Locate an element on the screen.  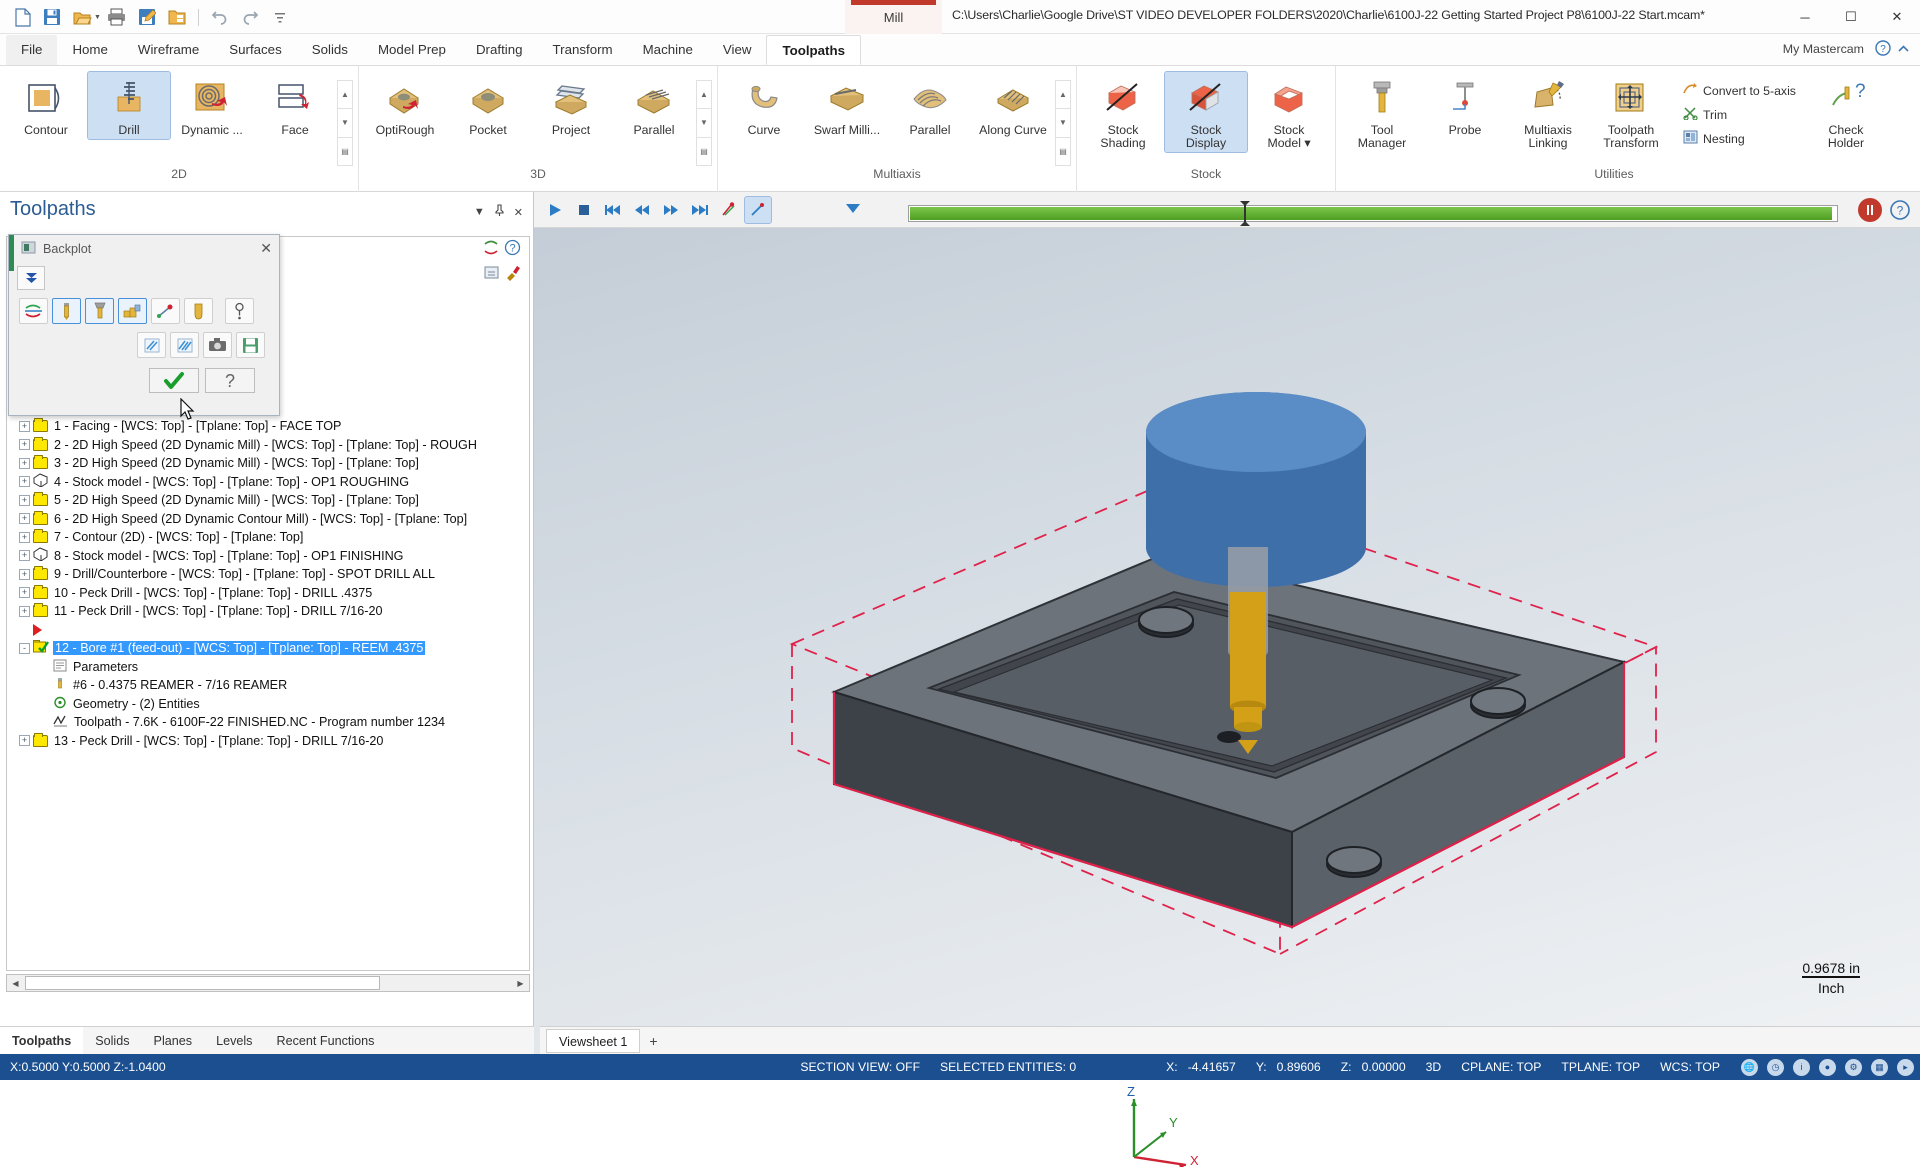
status-3d-toggle: 3D is located at coordinates (1434, 1067).